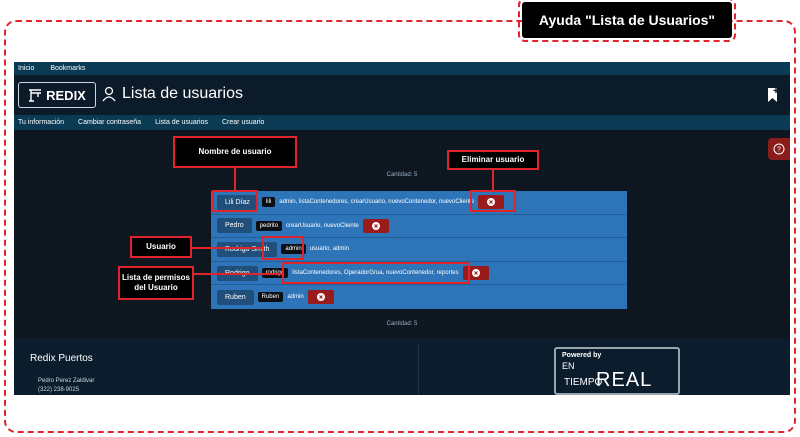 Image resolution: width=800 pixels, height=437 pixels. Describe the element at coordinates (41, 122) in the screenshot. I see `subnav-tu-informacion: Tu información` at that location.